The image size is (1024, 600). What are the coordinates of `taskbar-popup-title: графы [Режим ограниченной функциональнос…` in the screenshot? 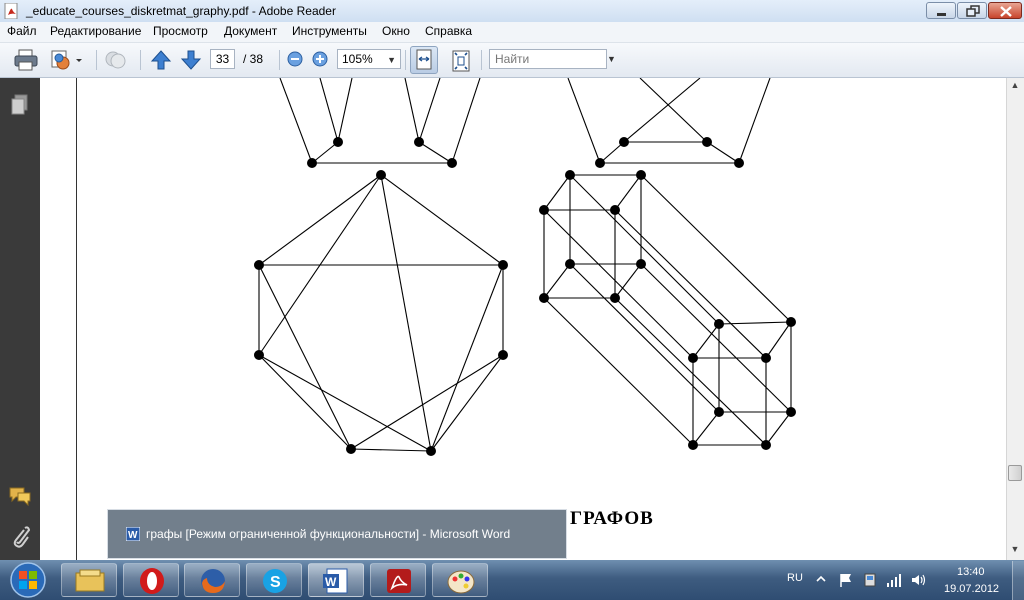 It's located at (328, 534).